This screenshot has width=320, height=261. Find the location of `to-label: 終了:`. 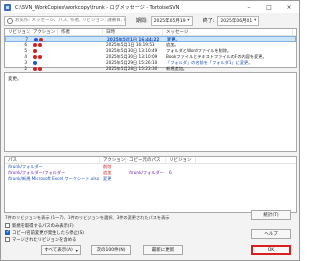

to-label: 終了: is located at coordinates (208, 21).